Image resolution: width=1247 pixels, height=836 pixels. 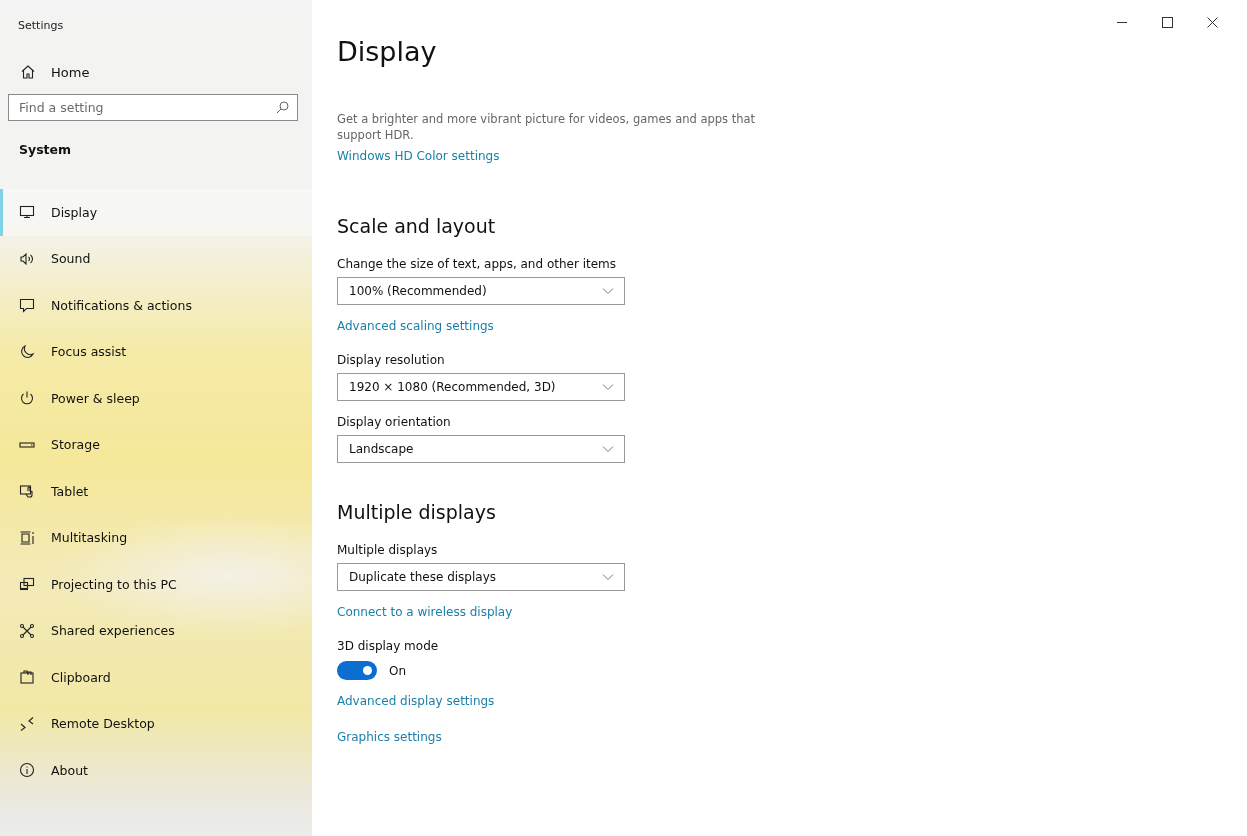 I want to click on info-icon, so click(x=27, y=770).